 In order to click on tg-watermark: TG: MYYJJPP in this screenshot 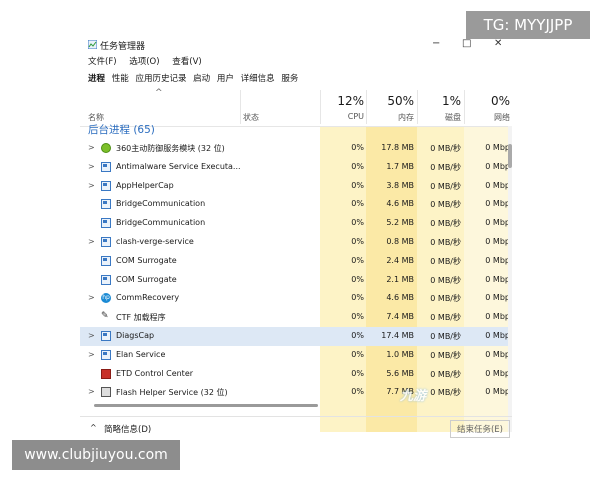, I will do `click(528, 25)`.